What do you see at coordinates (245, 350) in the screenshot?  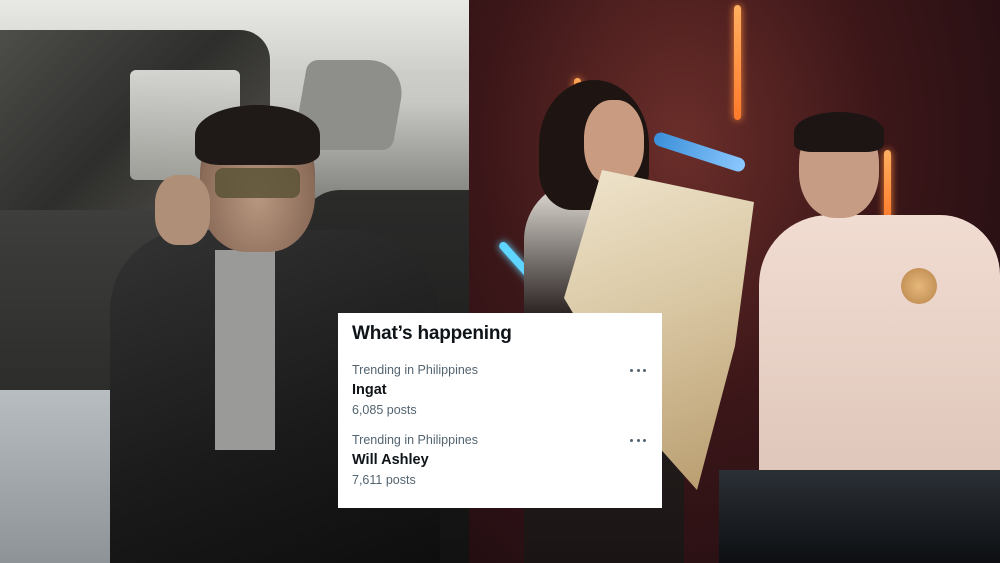 I see `person-shirt` at bounding box center [245, 350].